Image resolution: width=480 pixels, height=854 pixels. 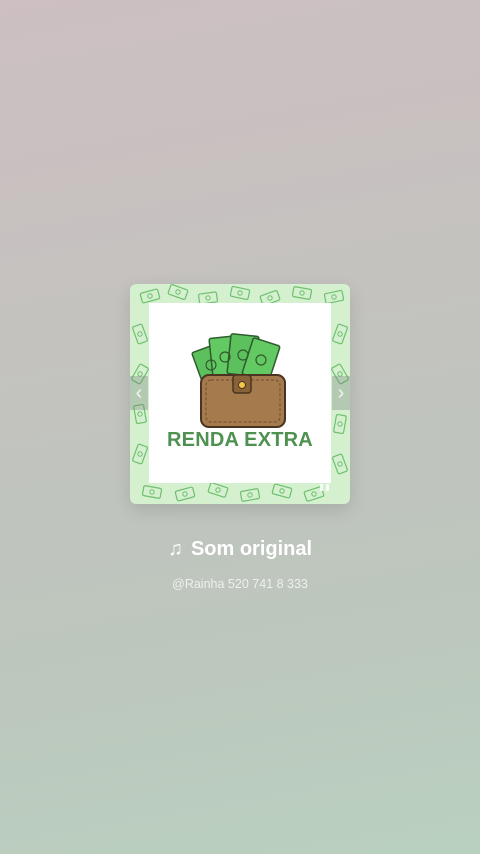 I want to click on next-button: ›, so click(x=341, y=393).